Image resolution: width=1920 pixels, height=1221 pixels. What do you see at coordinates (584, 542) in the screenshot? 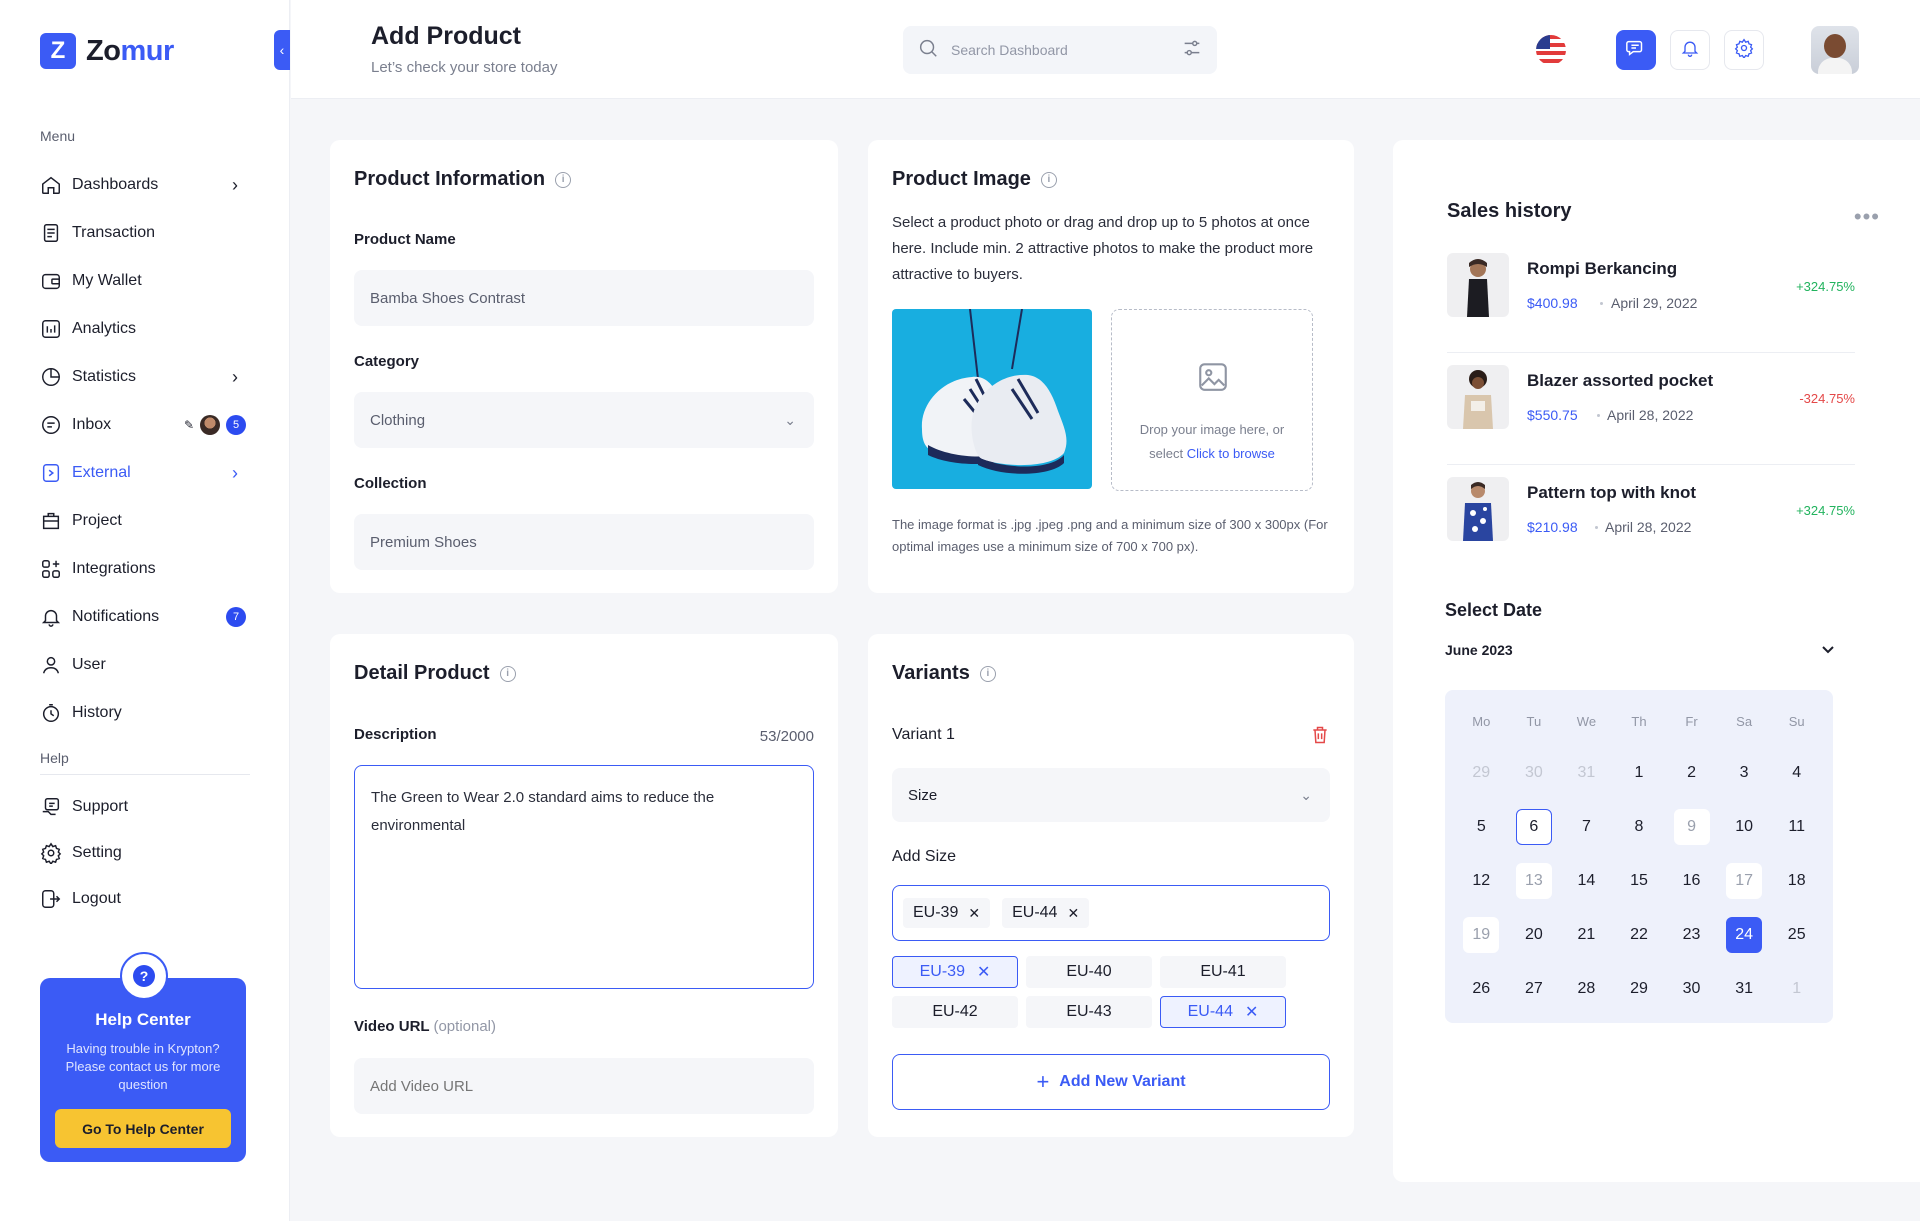
I see `collection-input` at bounding box center [584, 542].